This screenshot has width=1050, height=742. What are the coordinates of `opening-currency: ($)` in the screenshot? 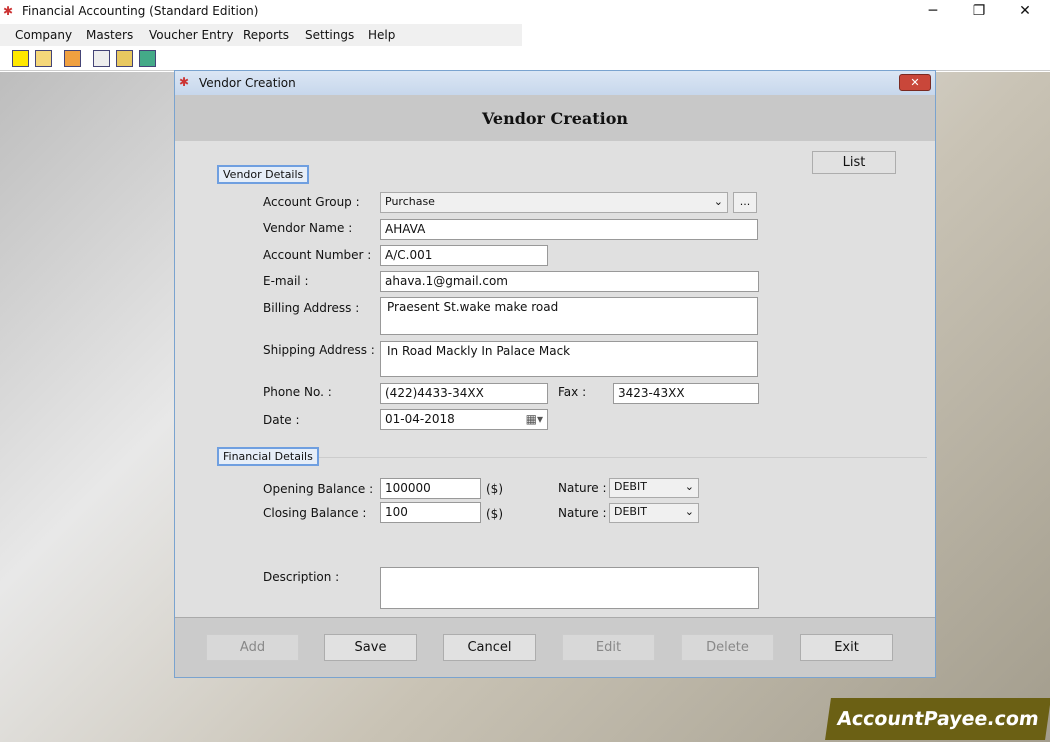 It's located at (494, 489).